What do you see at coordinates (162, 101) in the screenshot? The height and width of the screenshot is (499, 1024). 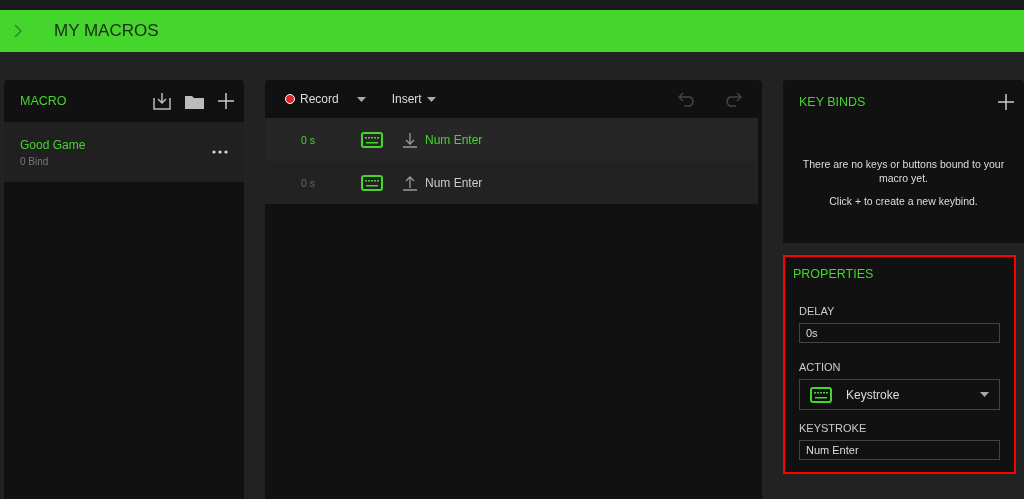 I see `import-icon` at bounding box center [162, 101].